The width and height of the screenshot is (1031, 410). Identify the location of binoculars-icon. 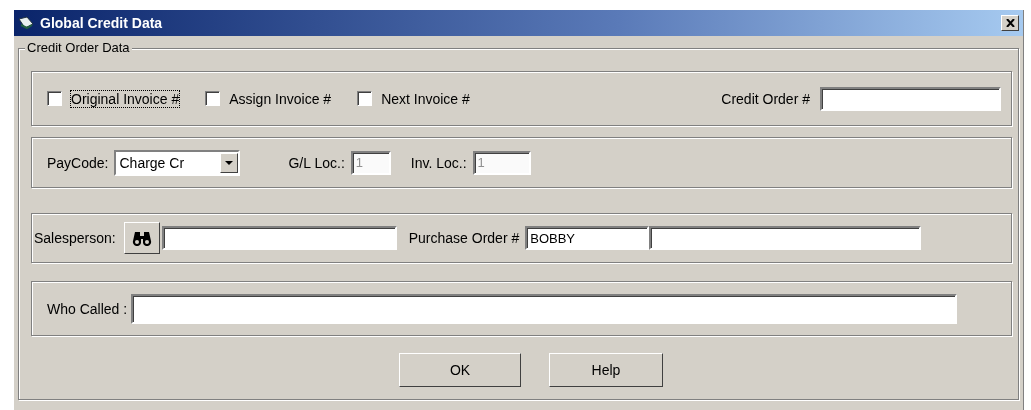
(141, 238).